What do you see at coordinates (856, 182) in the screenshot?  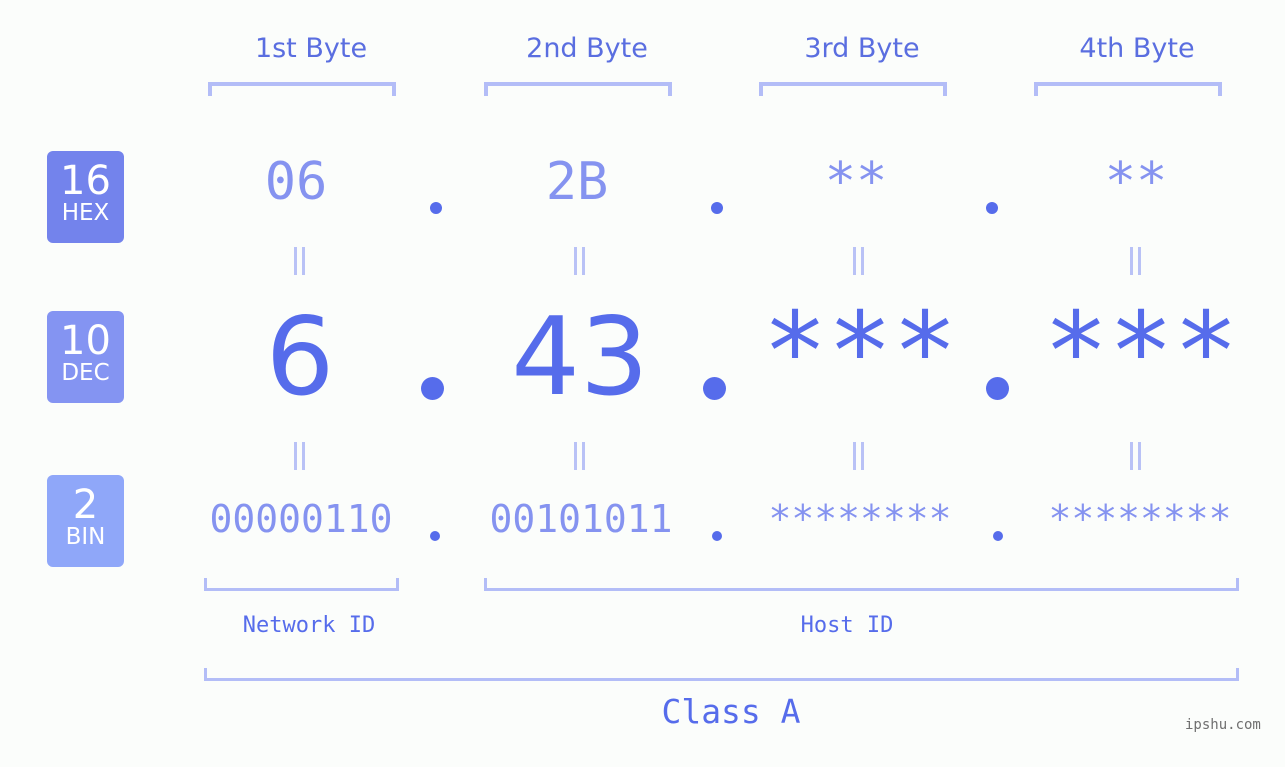 I see `hex-byte-3: **` at bounding box center [856, 182].